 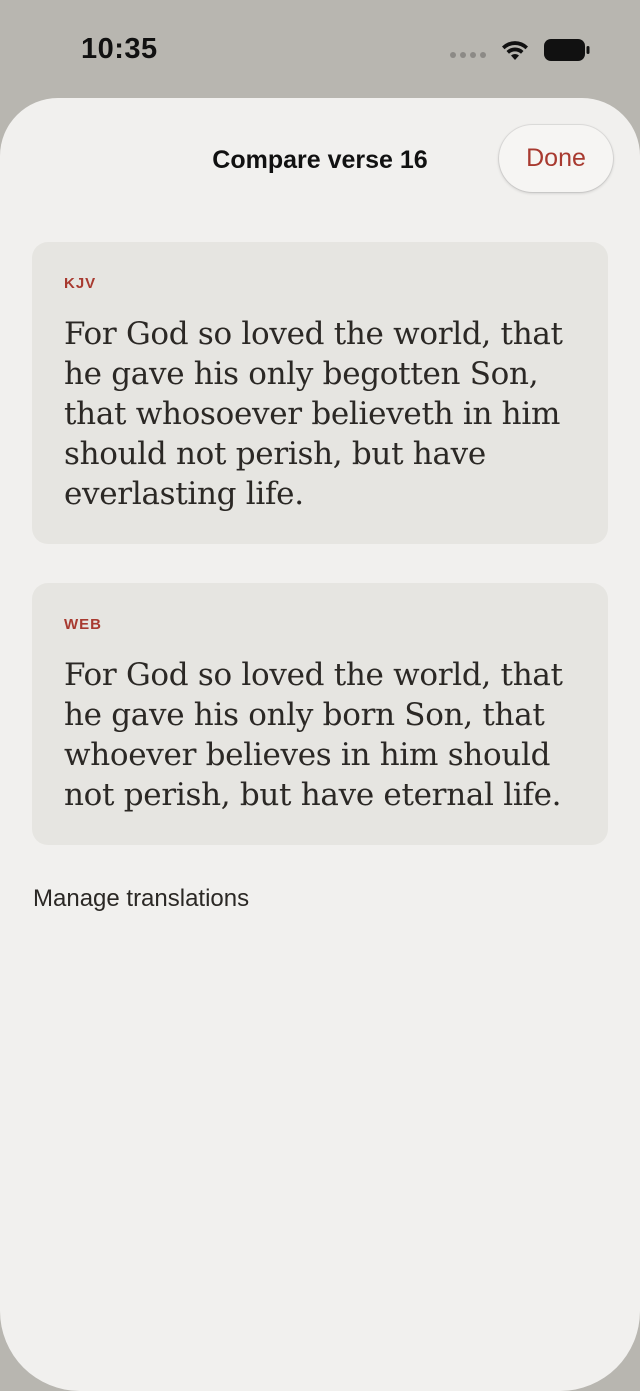 I want to click on status-icons, so click(x=520, y=50).